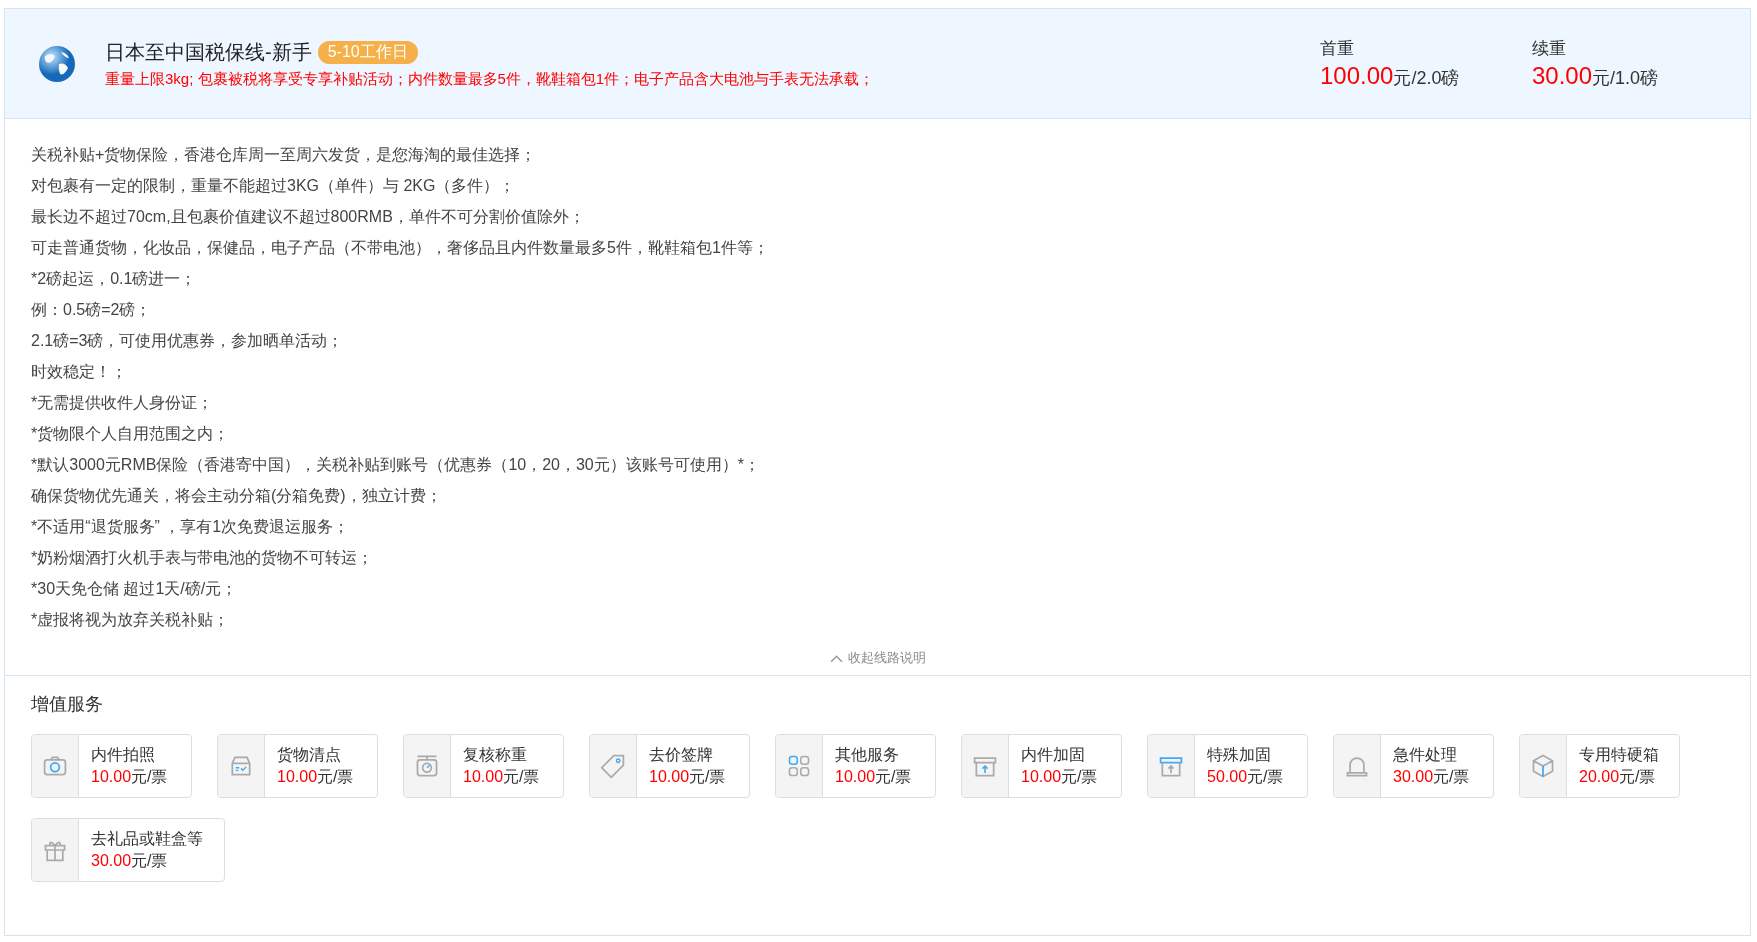  What do you see at coordinates (1543, 766) in the screenshot?
I see `cube-icon` at bounding box center [1543, 766].